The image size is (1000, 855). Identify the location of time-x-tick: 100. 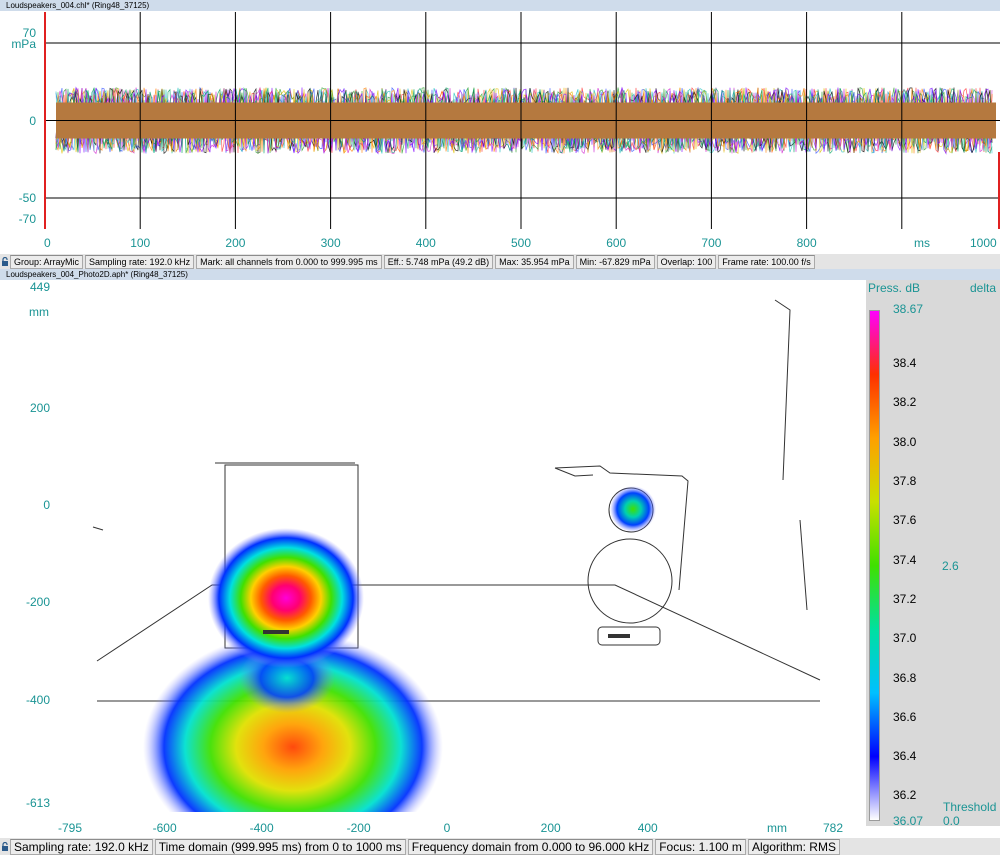
(140, 243).